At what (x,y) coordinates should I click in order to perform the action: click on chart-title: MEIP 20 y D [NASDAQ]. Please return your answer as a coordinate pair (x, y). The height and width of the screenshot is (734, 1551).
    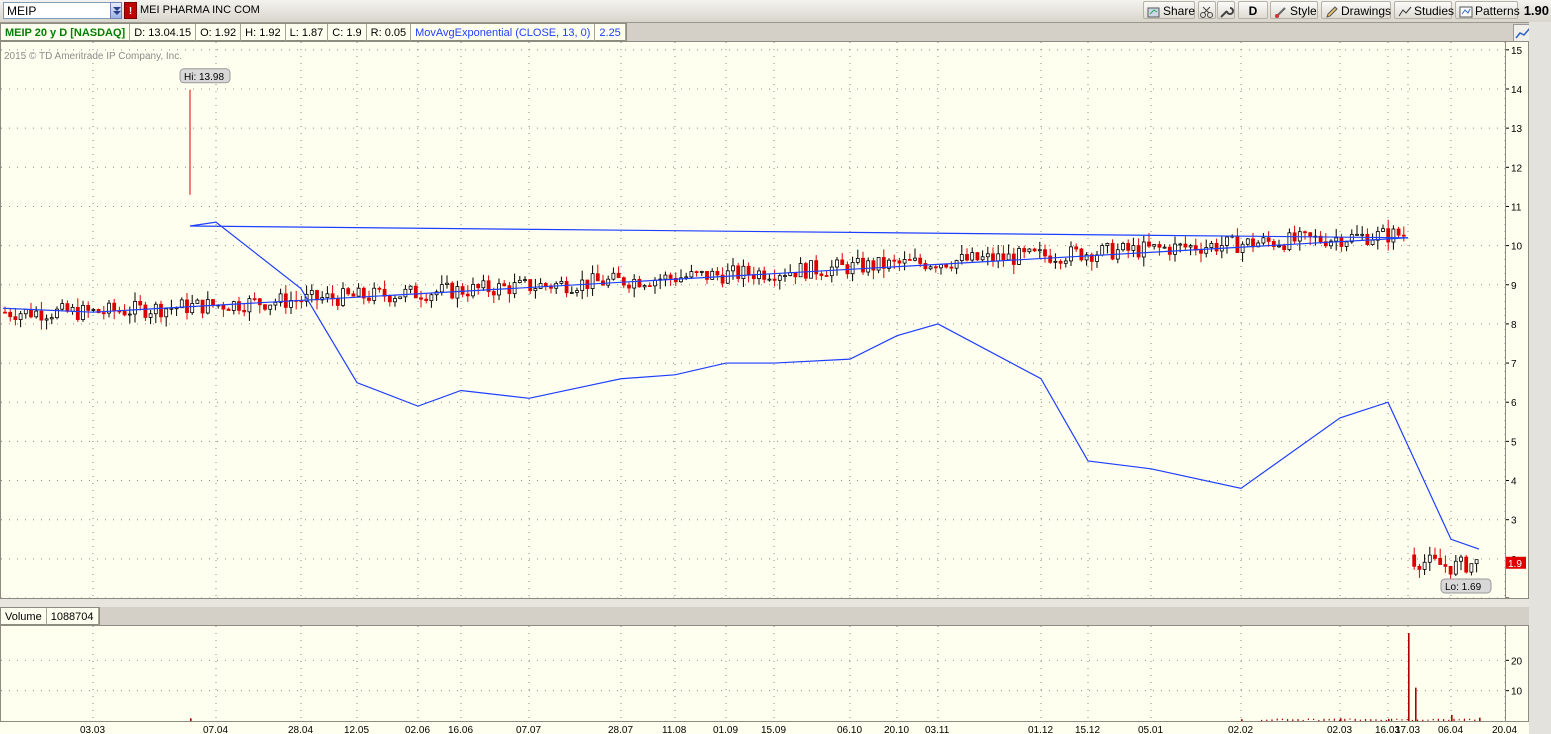
    Looking at the image, I should click on (66, 32).